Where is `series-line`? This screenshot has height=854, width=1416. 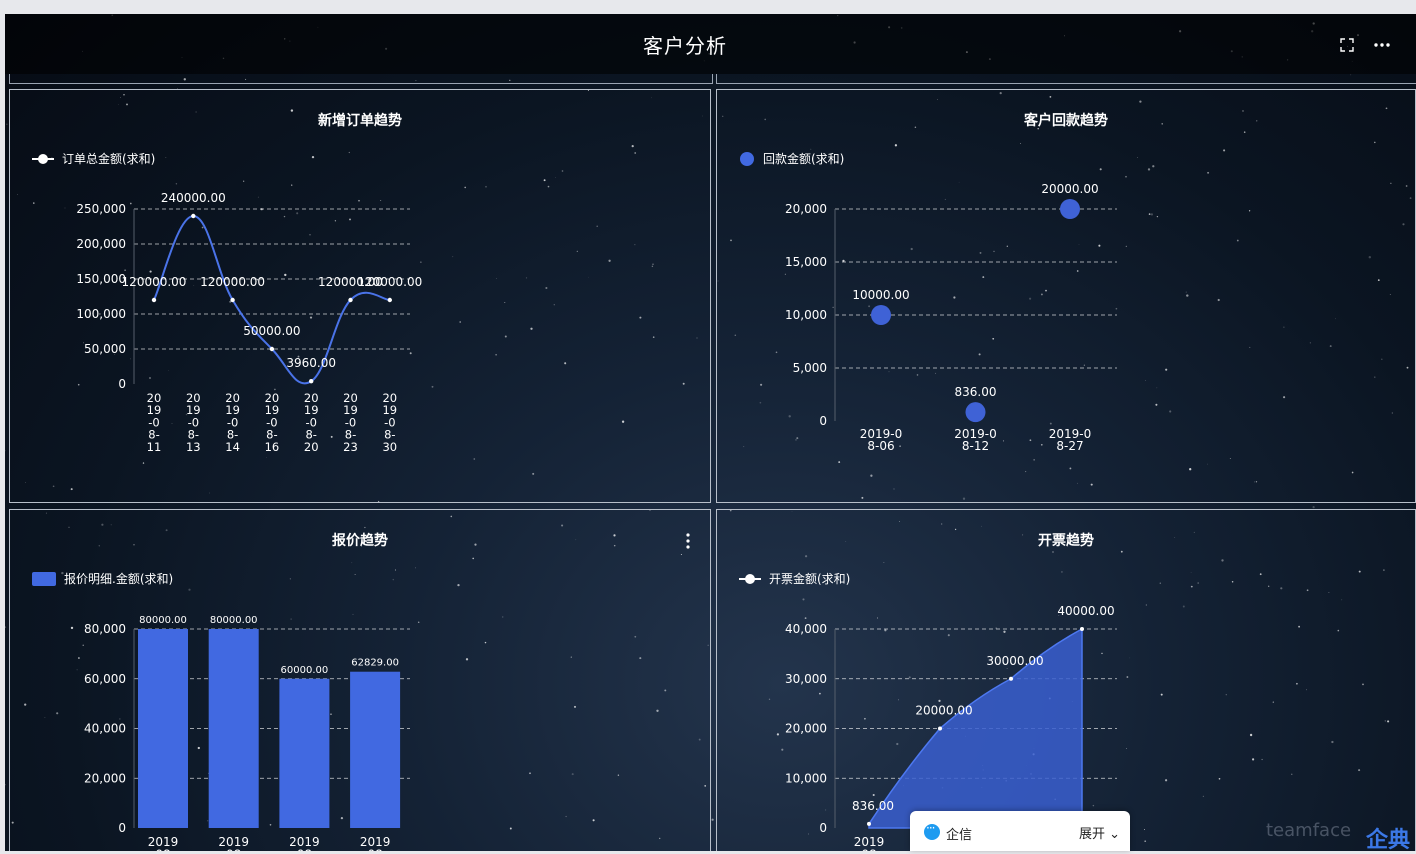 series-line is located at coordinates (272, 299).